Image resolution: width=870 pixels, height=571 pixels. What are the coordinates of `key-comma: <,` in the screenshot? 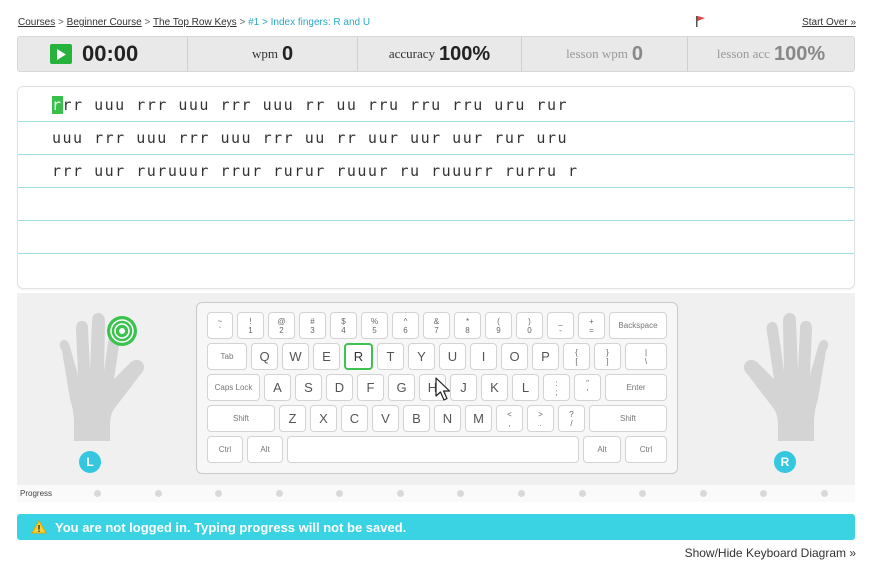 It's located at (509, 418).